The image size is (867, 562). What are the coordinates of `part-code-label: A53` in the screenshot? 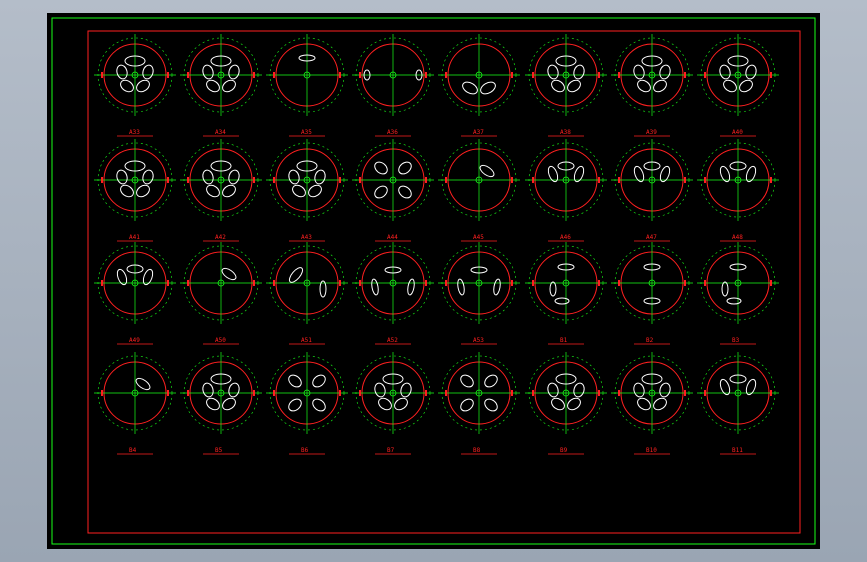 It's located at (478, 340).